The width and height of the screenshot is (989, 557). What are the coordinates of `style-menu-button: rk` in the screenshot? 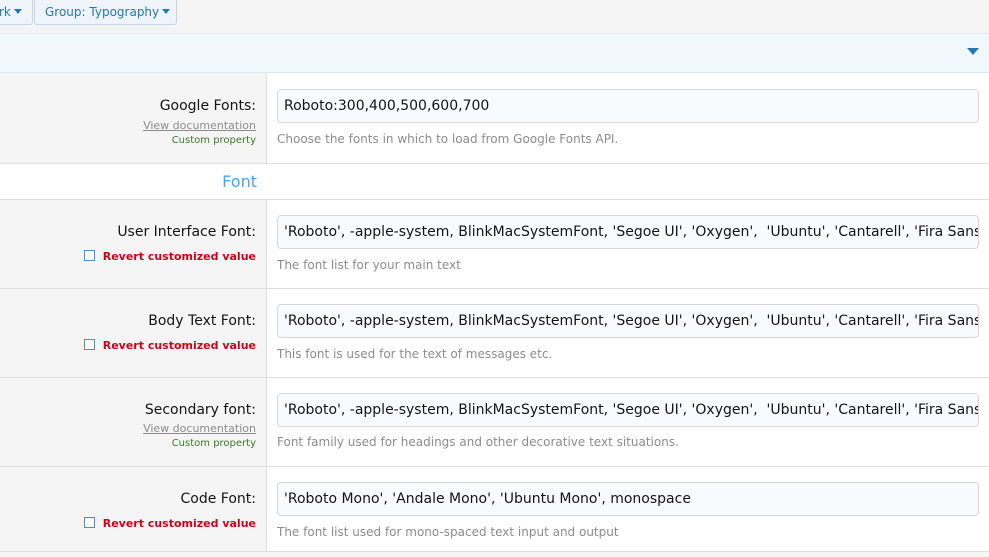 It's located at (16, 12).